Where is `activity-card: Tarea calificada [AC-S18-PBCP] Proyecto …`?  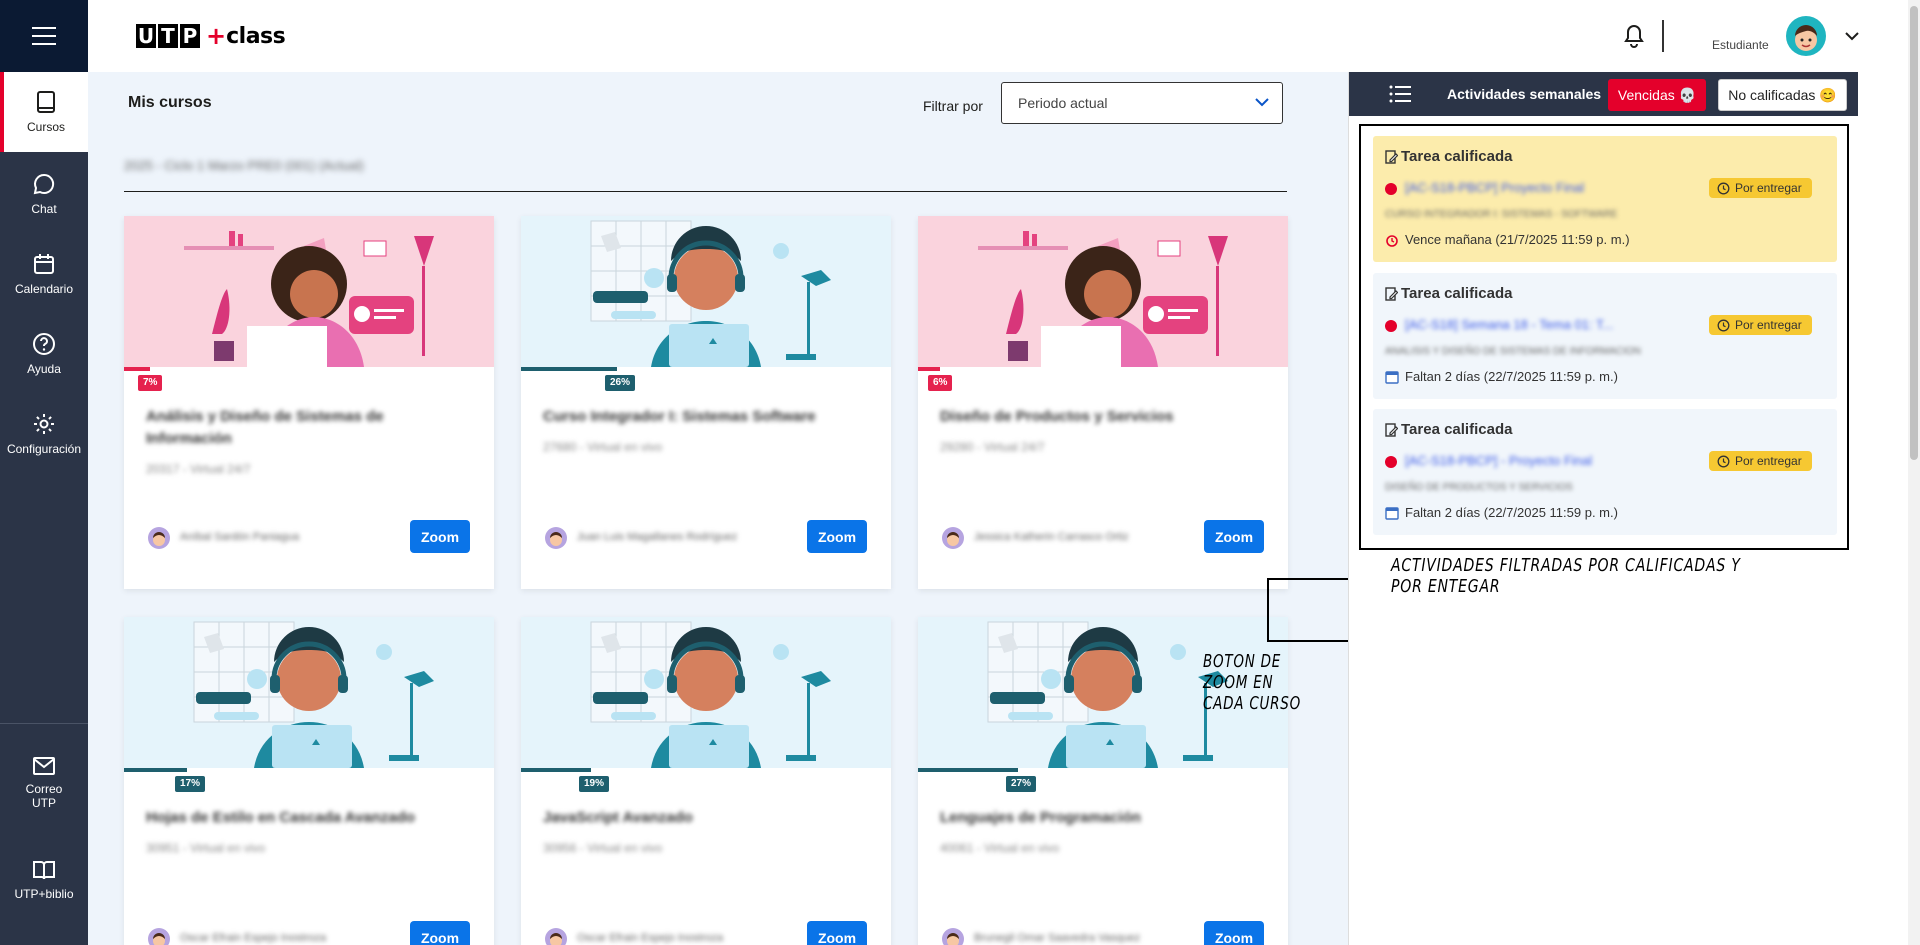
activity-card: Tarea calificada [AC-S18-PBCP] Proyecto … is located at coordinates (1605, 199).